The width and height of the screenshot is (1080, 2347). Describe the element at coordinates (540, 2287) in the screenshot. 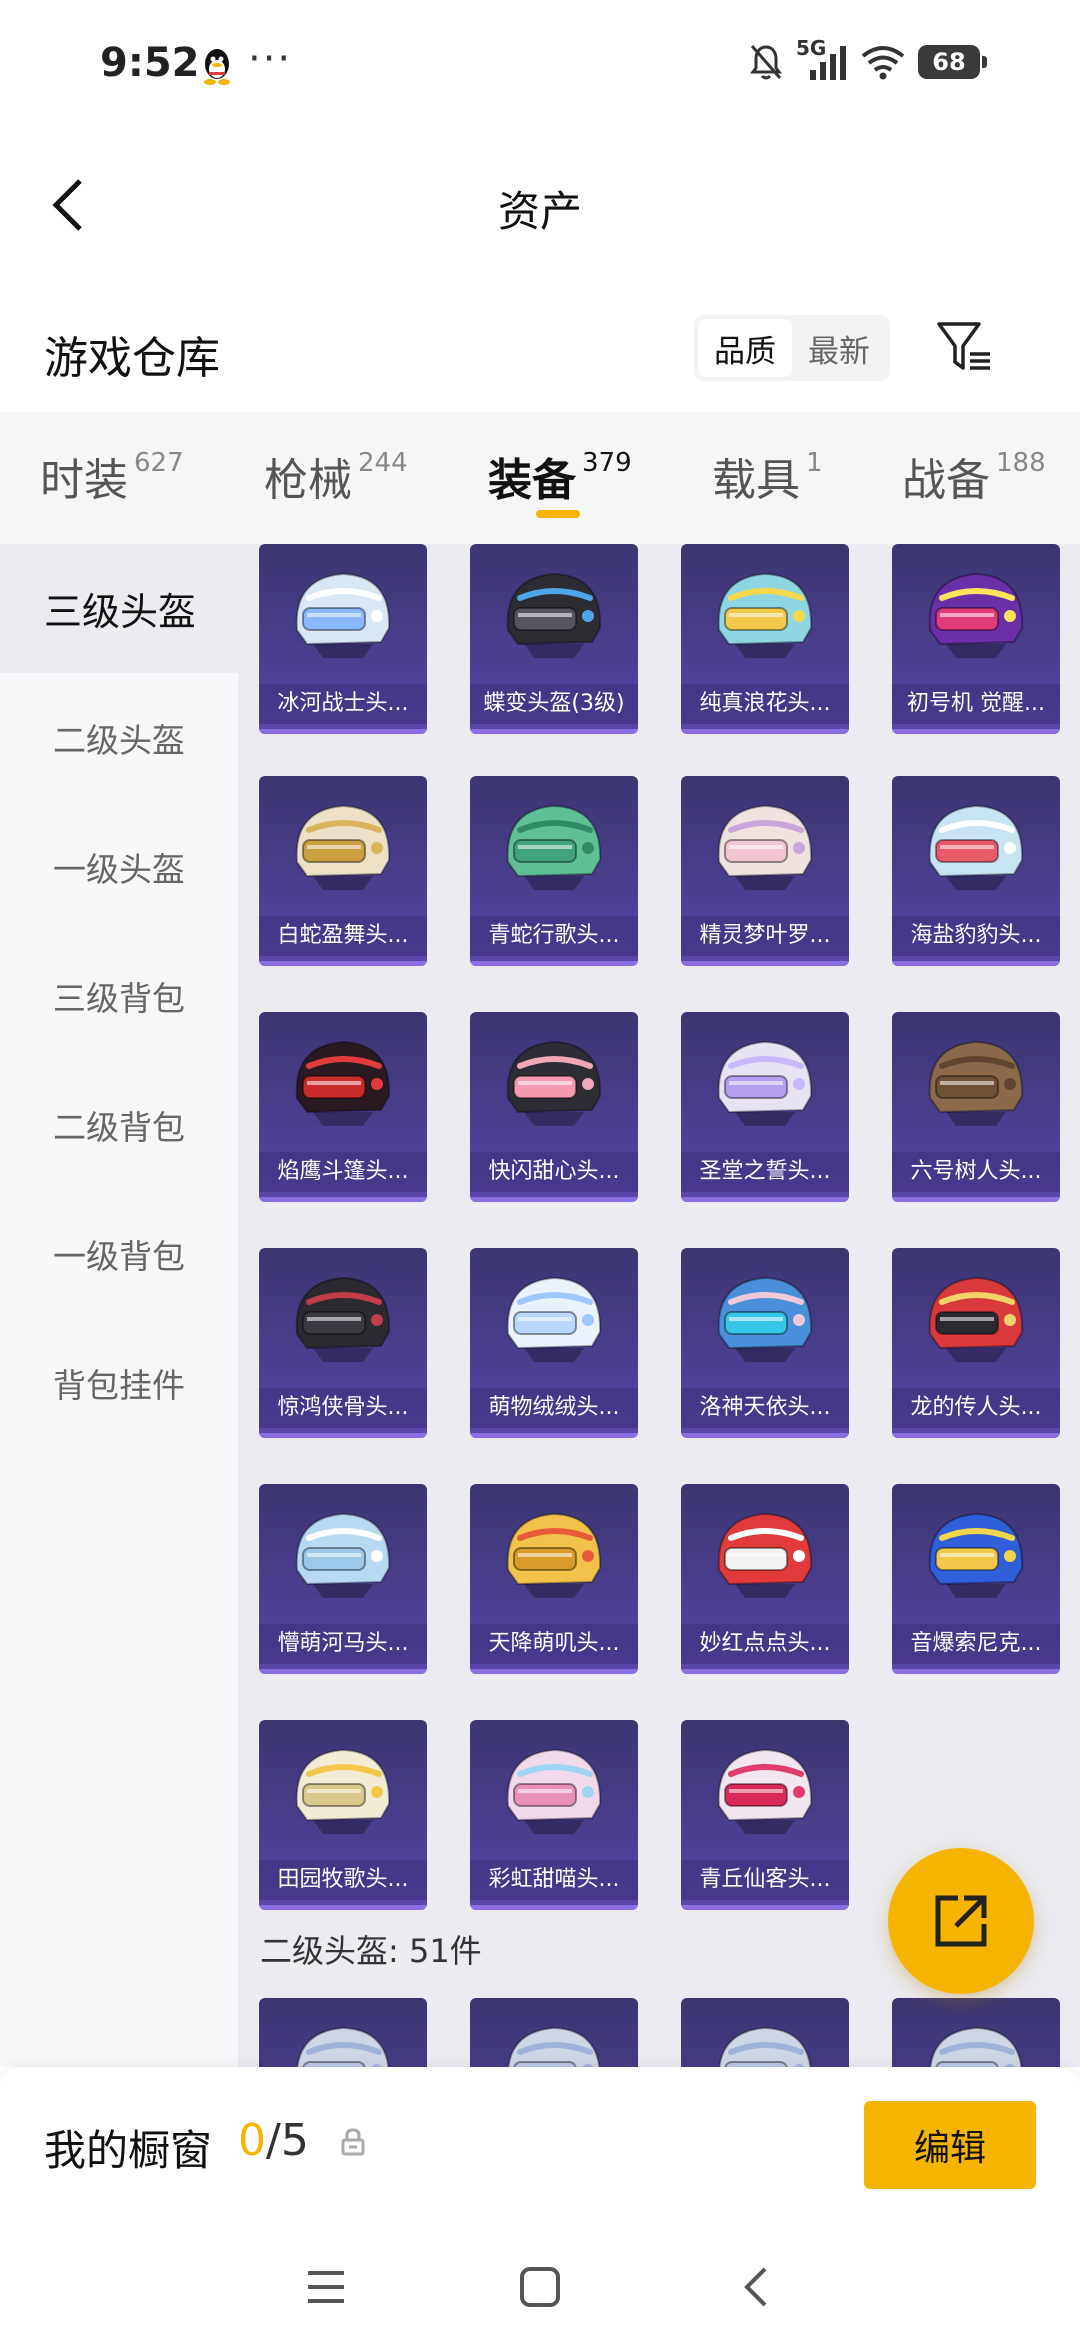

I see `home-button` at that location.